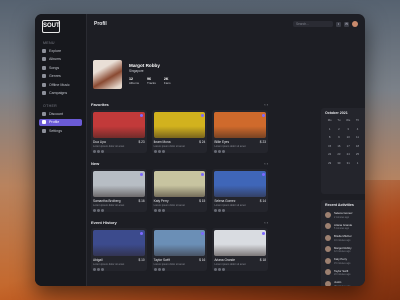 The image size is (400, 300). Describe the element at coordinates (345, 226) in the screenshot. I see `activity-item: Ariana Grande5 minutes ago→` at that location.